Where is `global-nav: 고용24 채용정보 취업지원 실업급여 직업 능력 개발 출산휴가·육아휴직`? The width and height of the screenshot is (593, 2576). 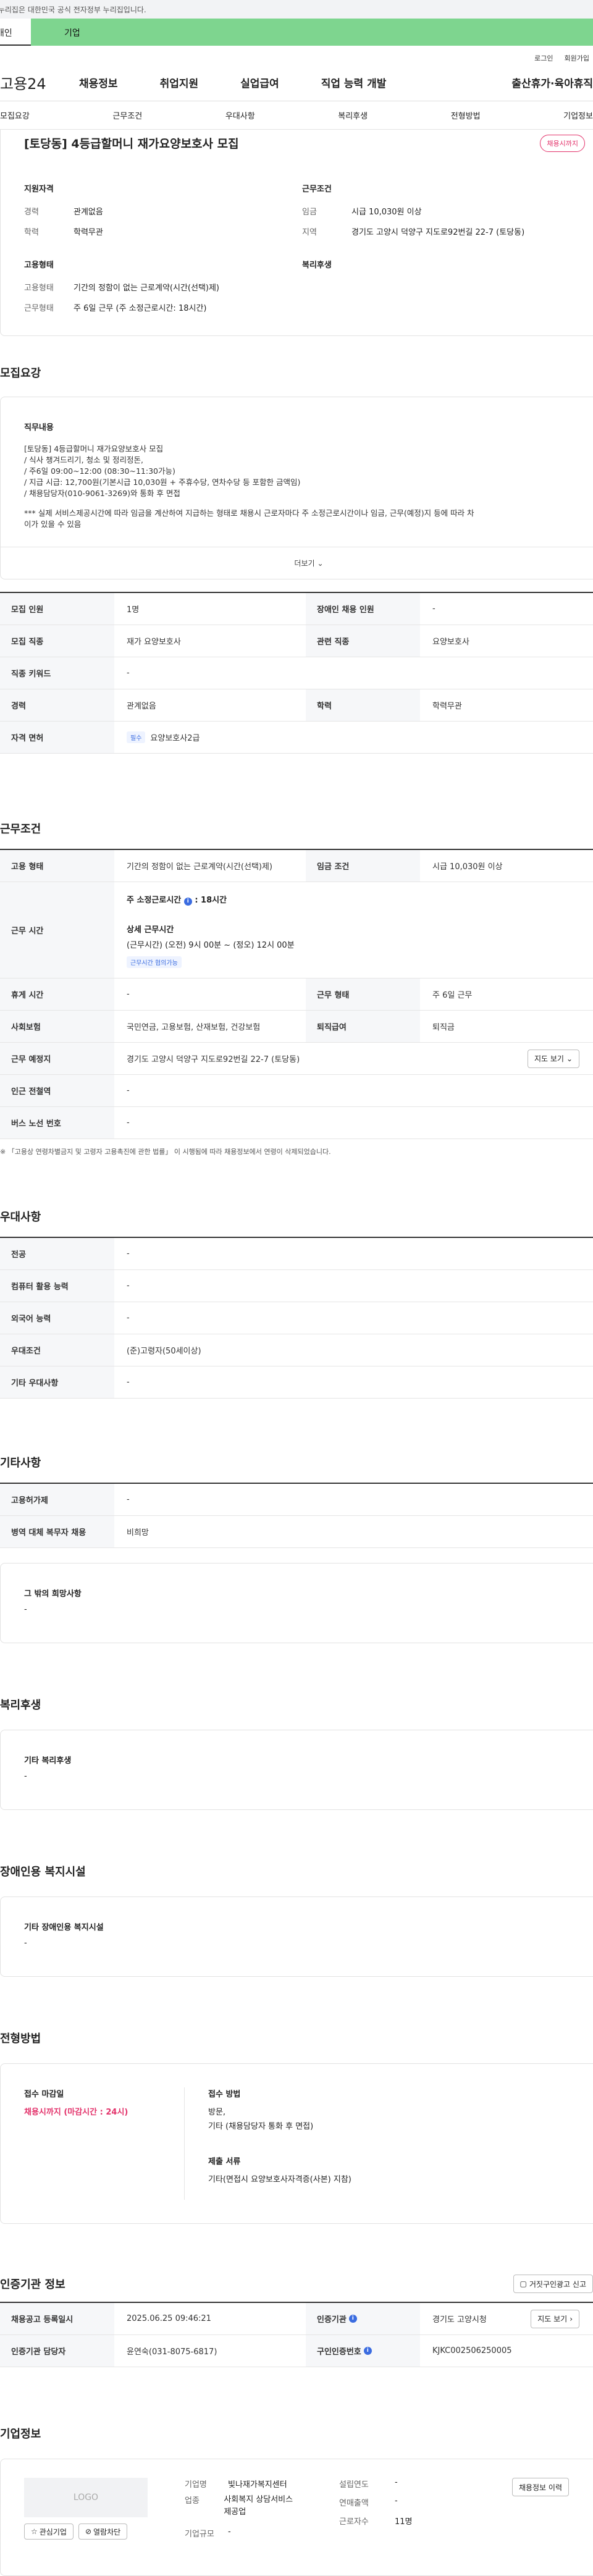
global-nav: 고용24 채용정보 취업지원 실업급여 직업 능력 개발 출산휴가·육아휴직 is located at coordinates (296, 82).